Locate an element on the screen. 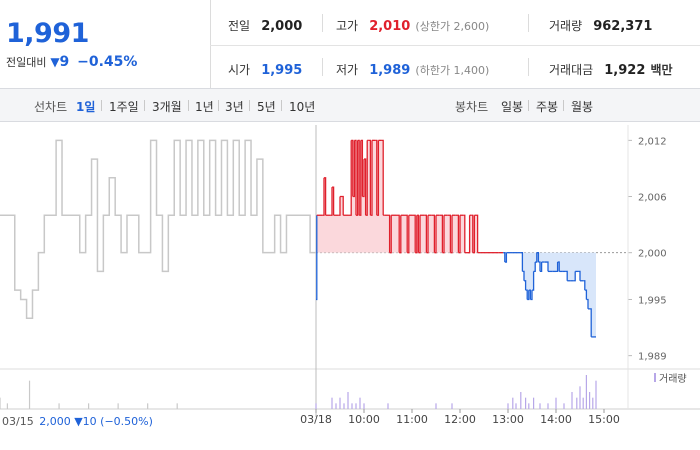 The image size is (700, 450). prev-day-change-percent: (−0.50%) is located at coordinates (126, 421).